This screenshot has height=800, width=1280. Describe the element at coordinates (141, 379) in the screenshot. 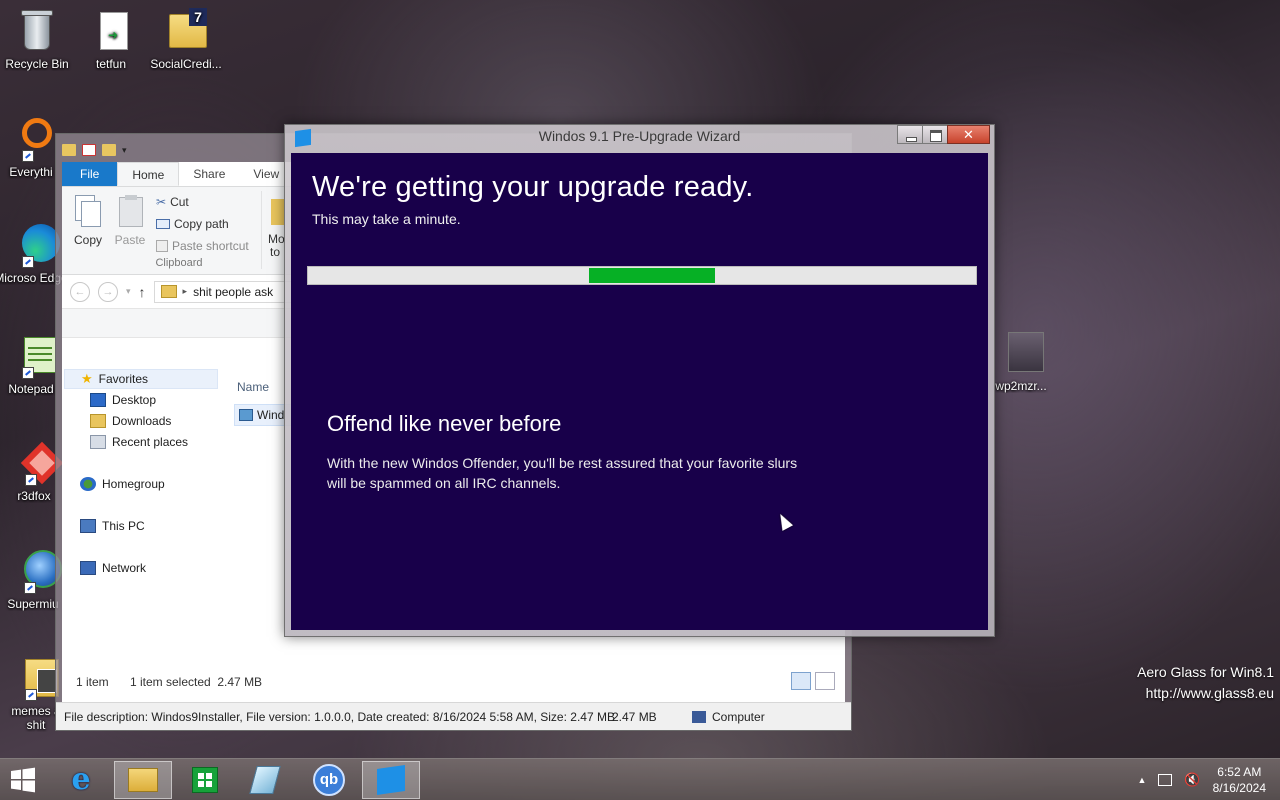

I see `nav-favorites: ★ Favorites` at that location.